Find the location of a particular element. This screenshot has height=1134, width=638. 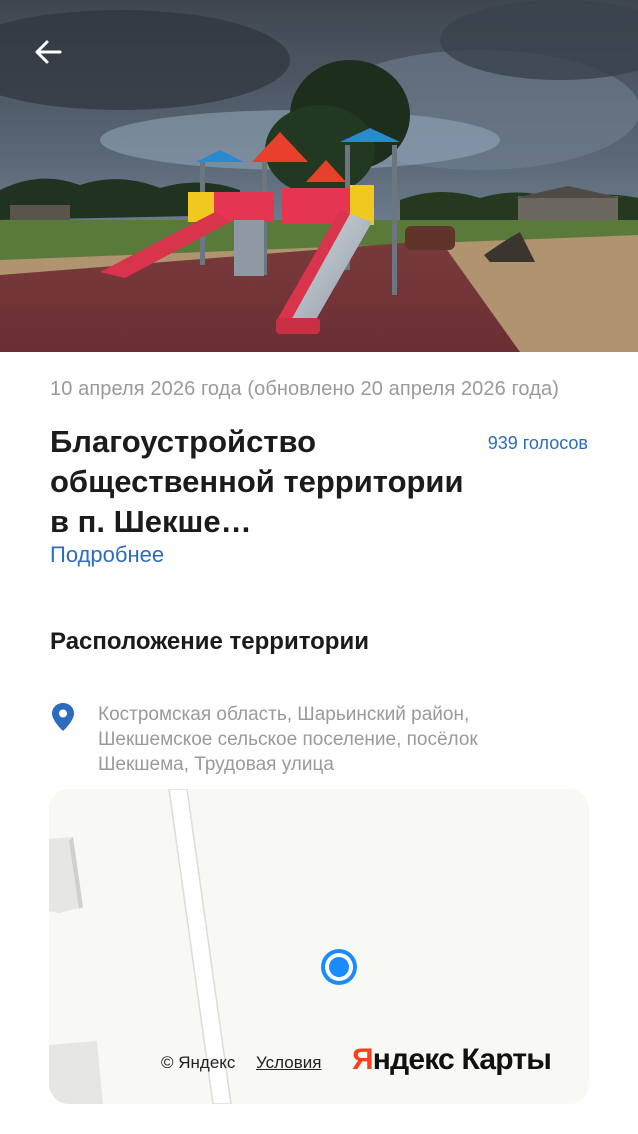

logo-letter: Я is located at coordinates (363, 1059).